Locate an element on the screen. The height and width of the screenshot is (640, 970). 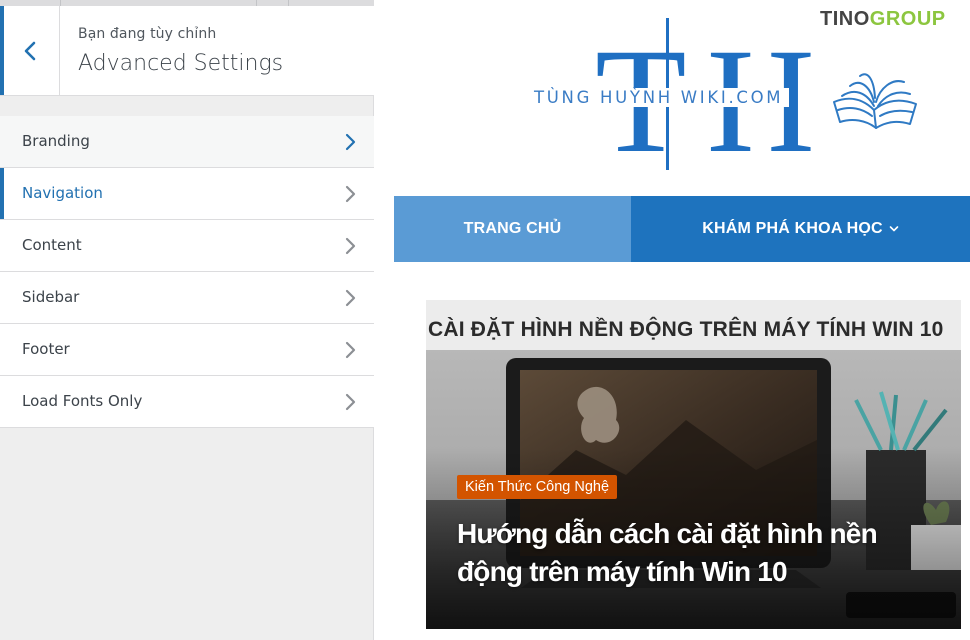
section-item-navigation: Navigation is located at coordinates (187, 194).